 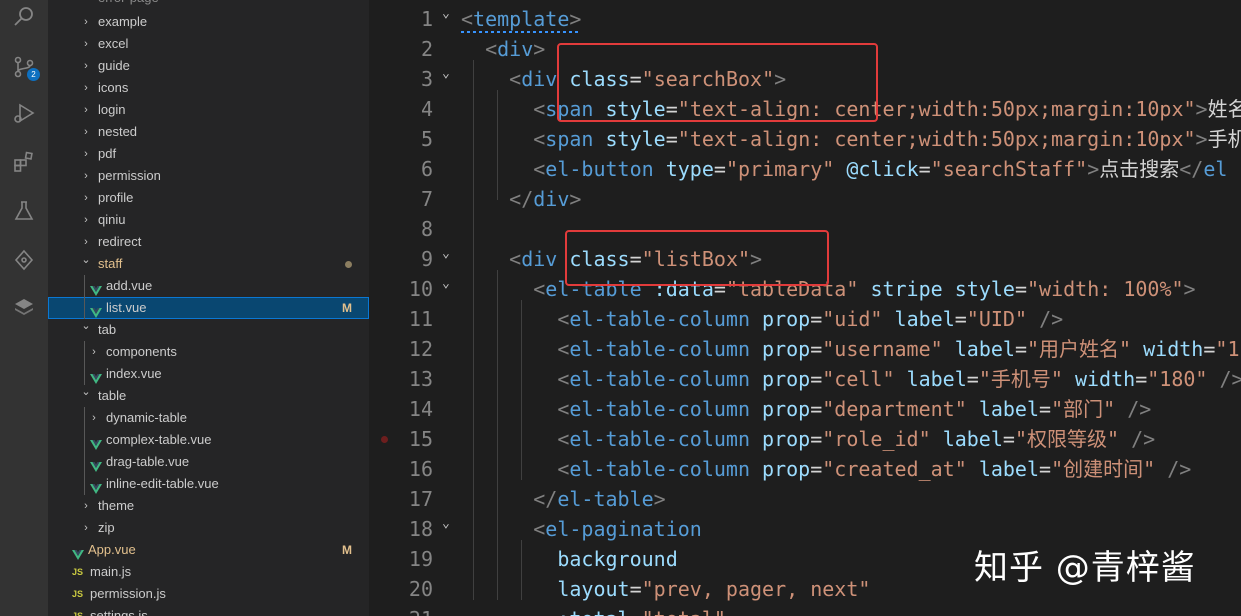 What do you see at coordinates (208, 506) in the screenshot?
I see `folder-row: › theme` at bounding box center [208, 506].